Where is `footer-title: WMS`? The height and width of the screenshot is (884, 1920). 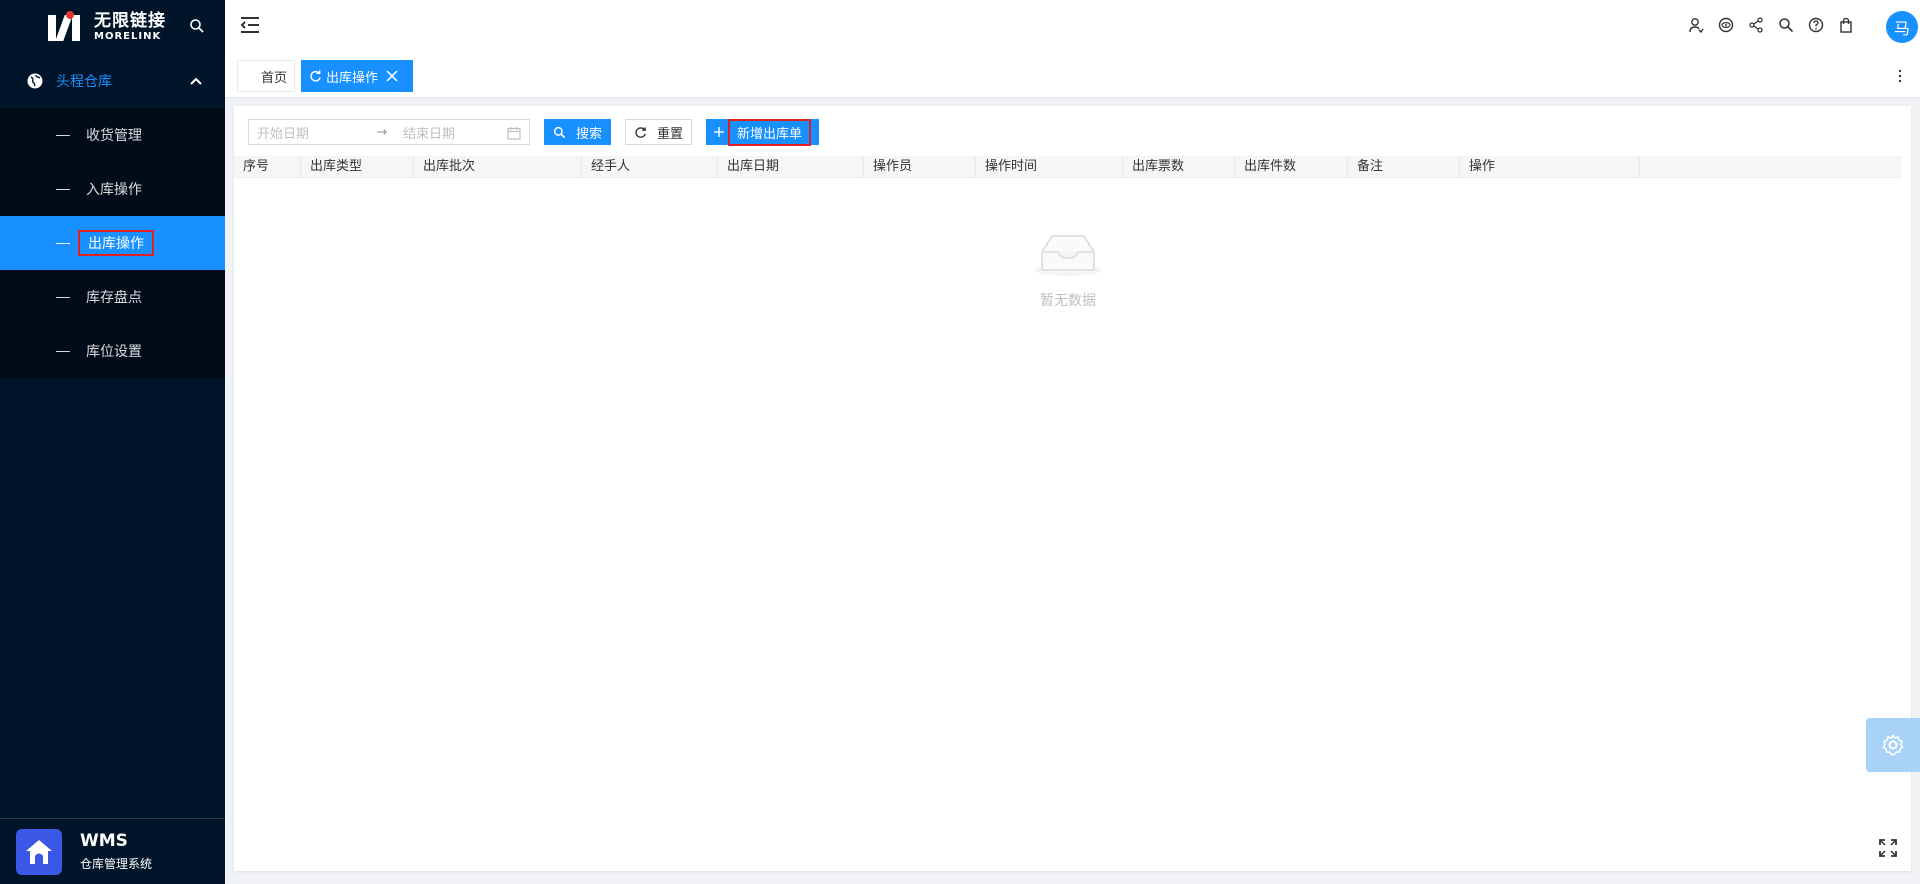
footer-title: WMS is located at coordinates (104, 841).